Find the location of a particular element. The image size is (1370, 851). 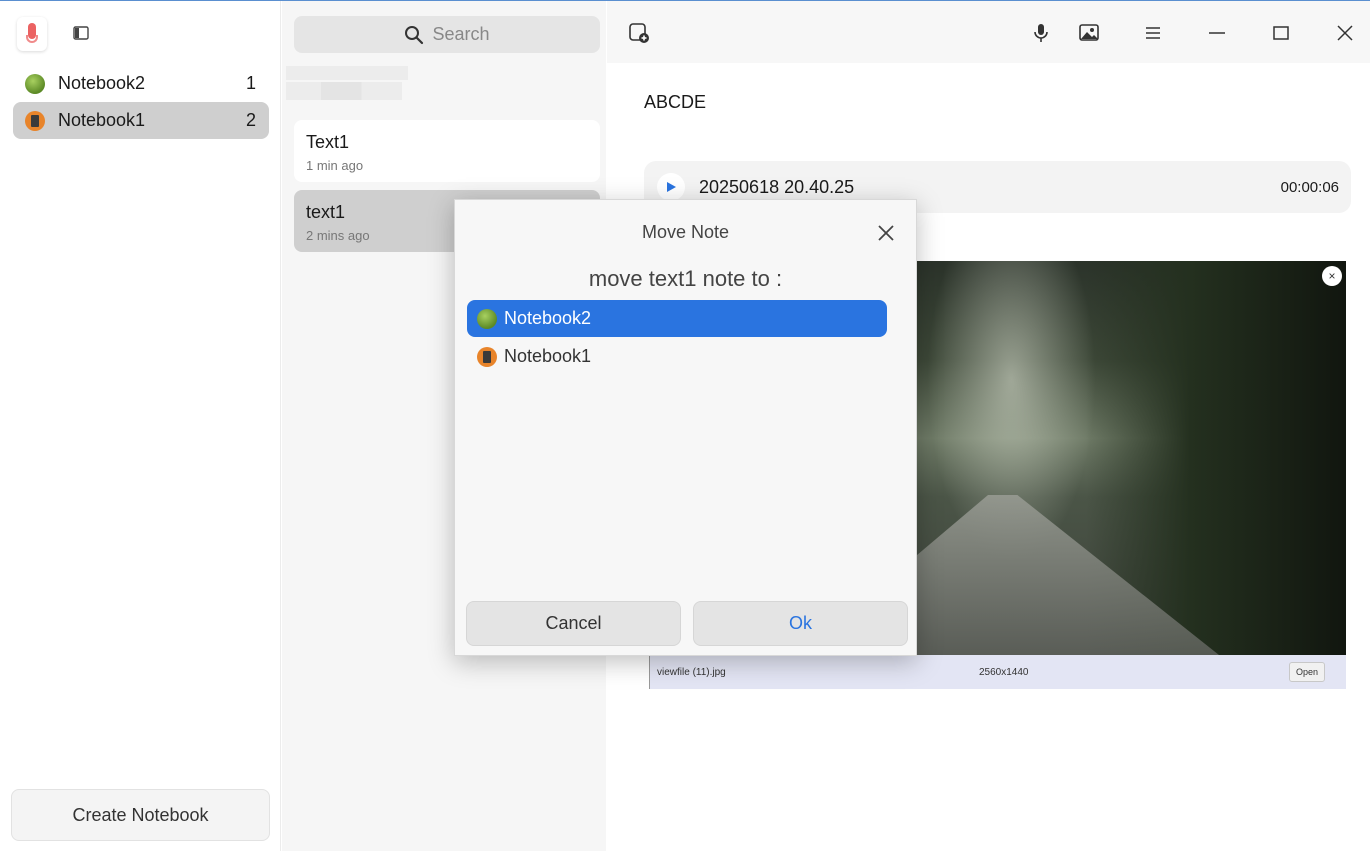

image-filename: viewfile (11).jpg is located at coordinates (691, 672).